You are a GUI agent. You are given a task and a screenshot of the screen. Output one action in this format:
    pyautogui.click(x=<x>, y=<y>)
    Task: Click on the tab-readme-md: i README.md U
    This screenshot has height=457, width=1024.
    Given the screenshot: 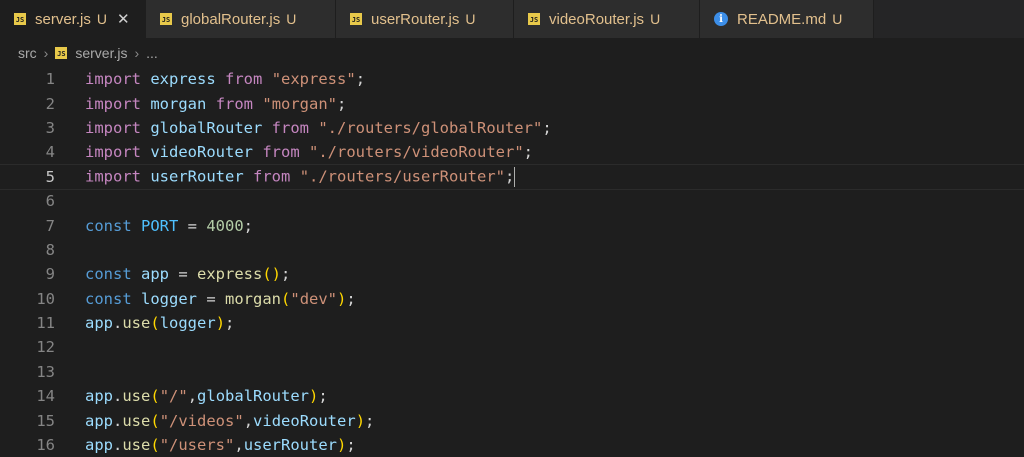 What is the action you would take?
    pyautogui.click(x=787, y=19)
    